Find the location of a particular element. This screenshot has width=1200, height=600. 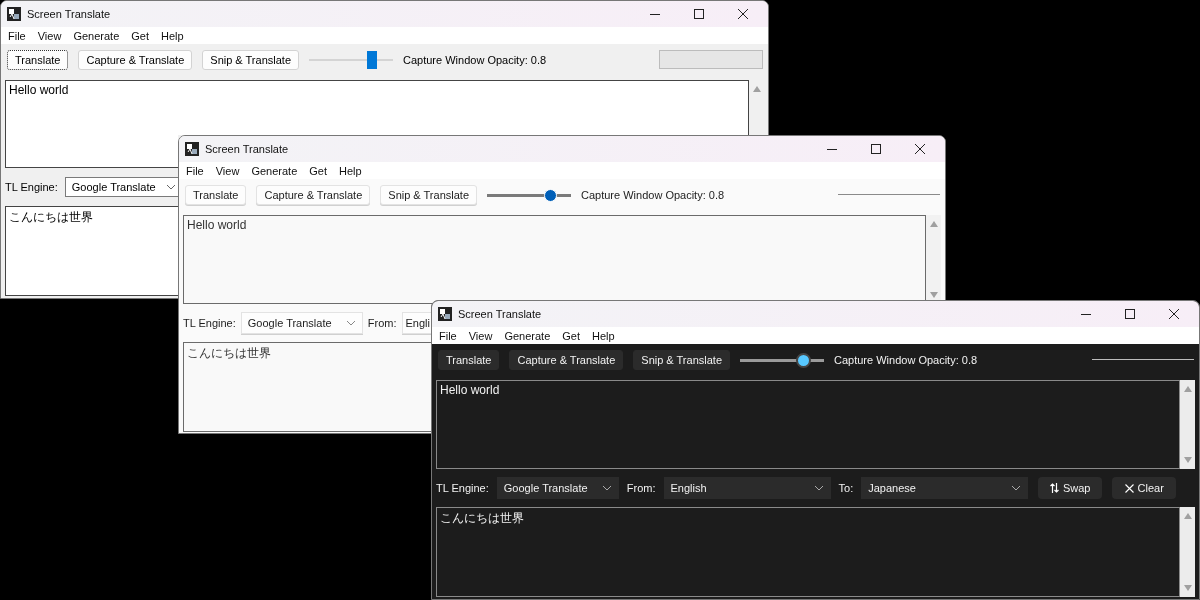

swap-button: Swap is located at coordinates (1070, 488).